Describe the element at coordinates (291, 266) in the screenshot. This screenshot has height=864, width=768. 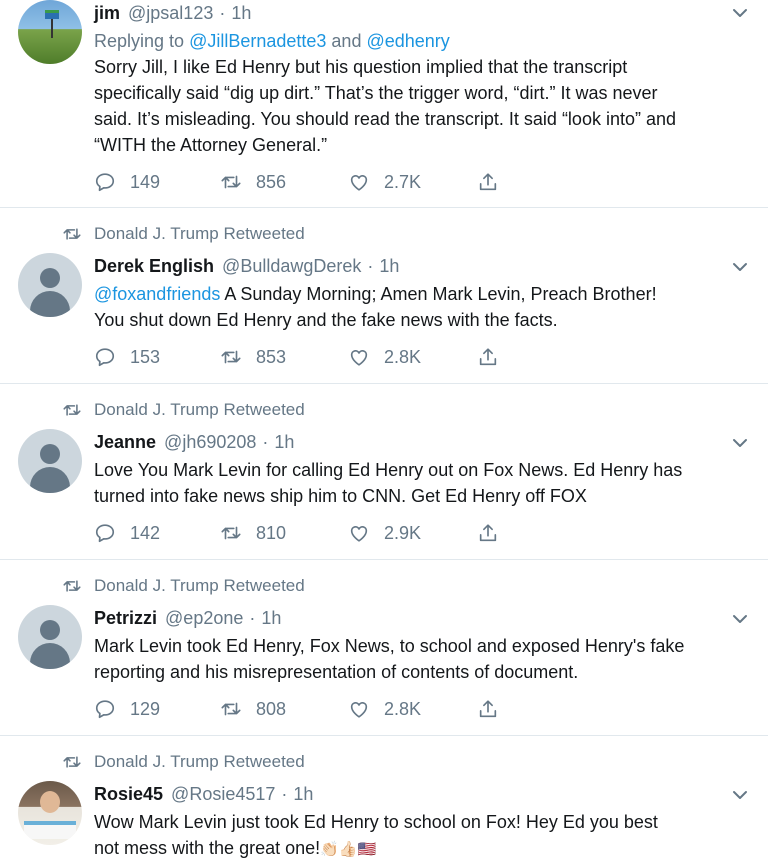
I see `user-handle: @BulldawgDerek` at that location.